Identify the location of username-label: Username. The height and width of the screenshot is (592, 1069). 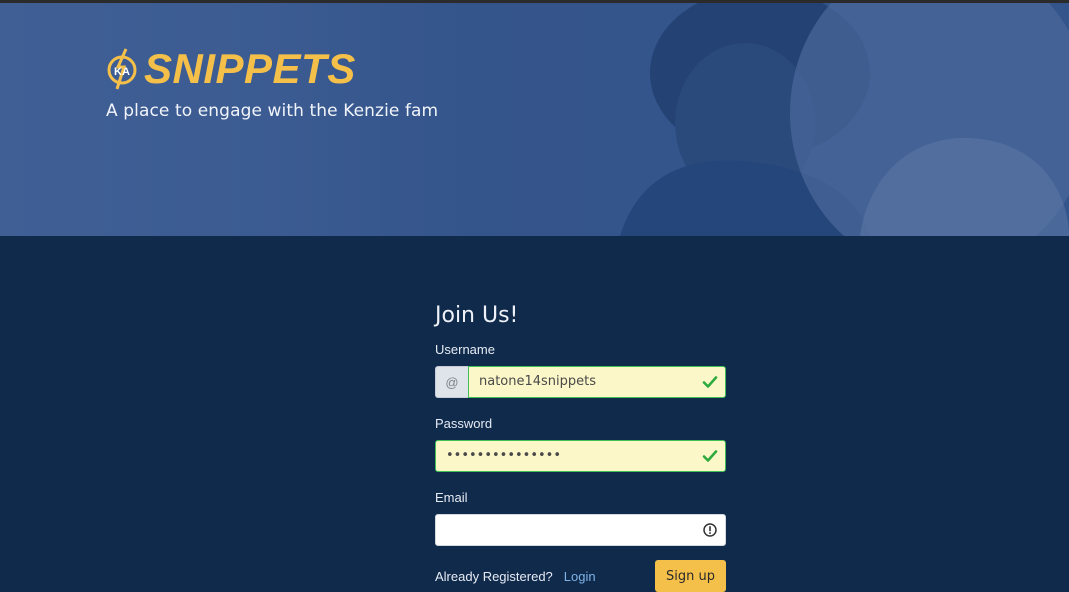
(465, 349).